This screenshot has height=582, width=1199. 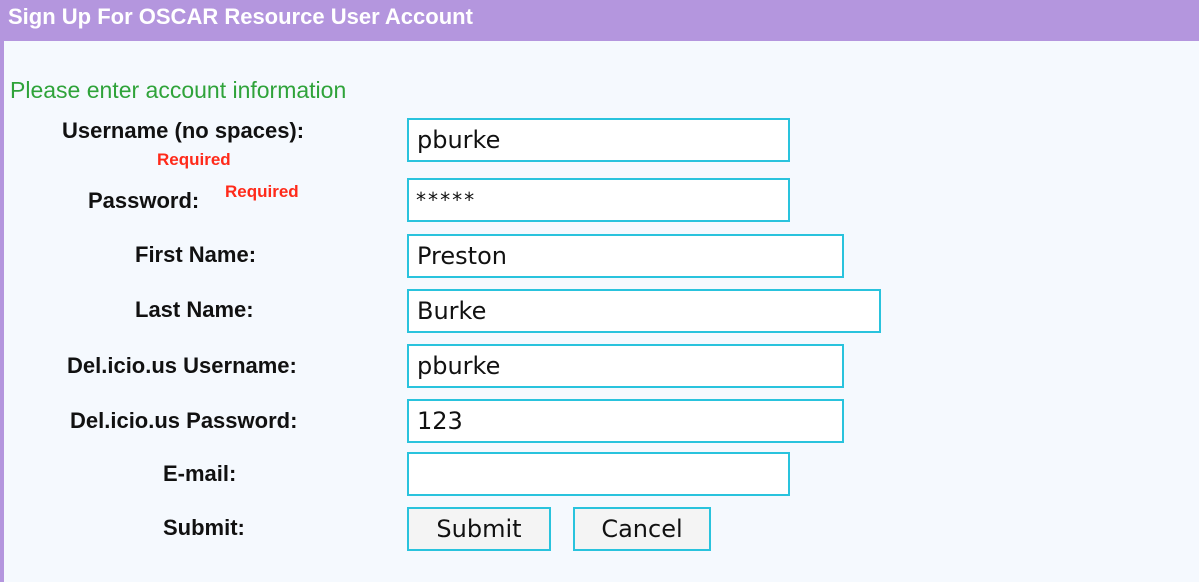 What do you see at coordinates (144, 200) in the screenshot?
I see `password-label: Password:` at bounding box center [144, 200].